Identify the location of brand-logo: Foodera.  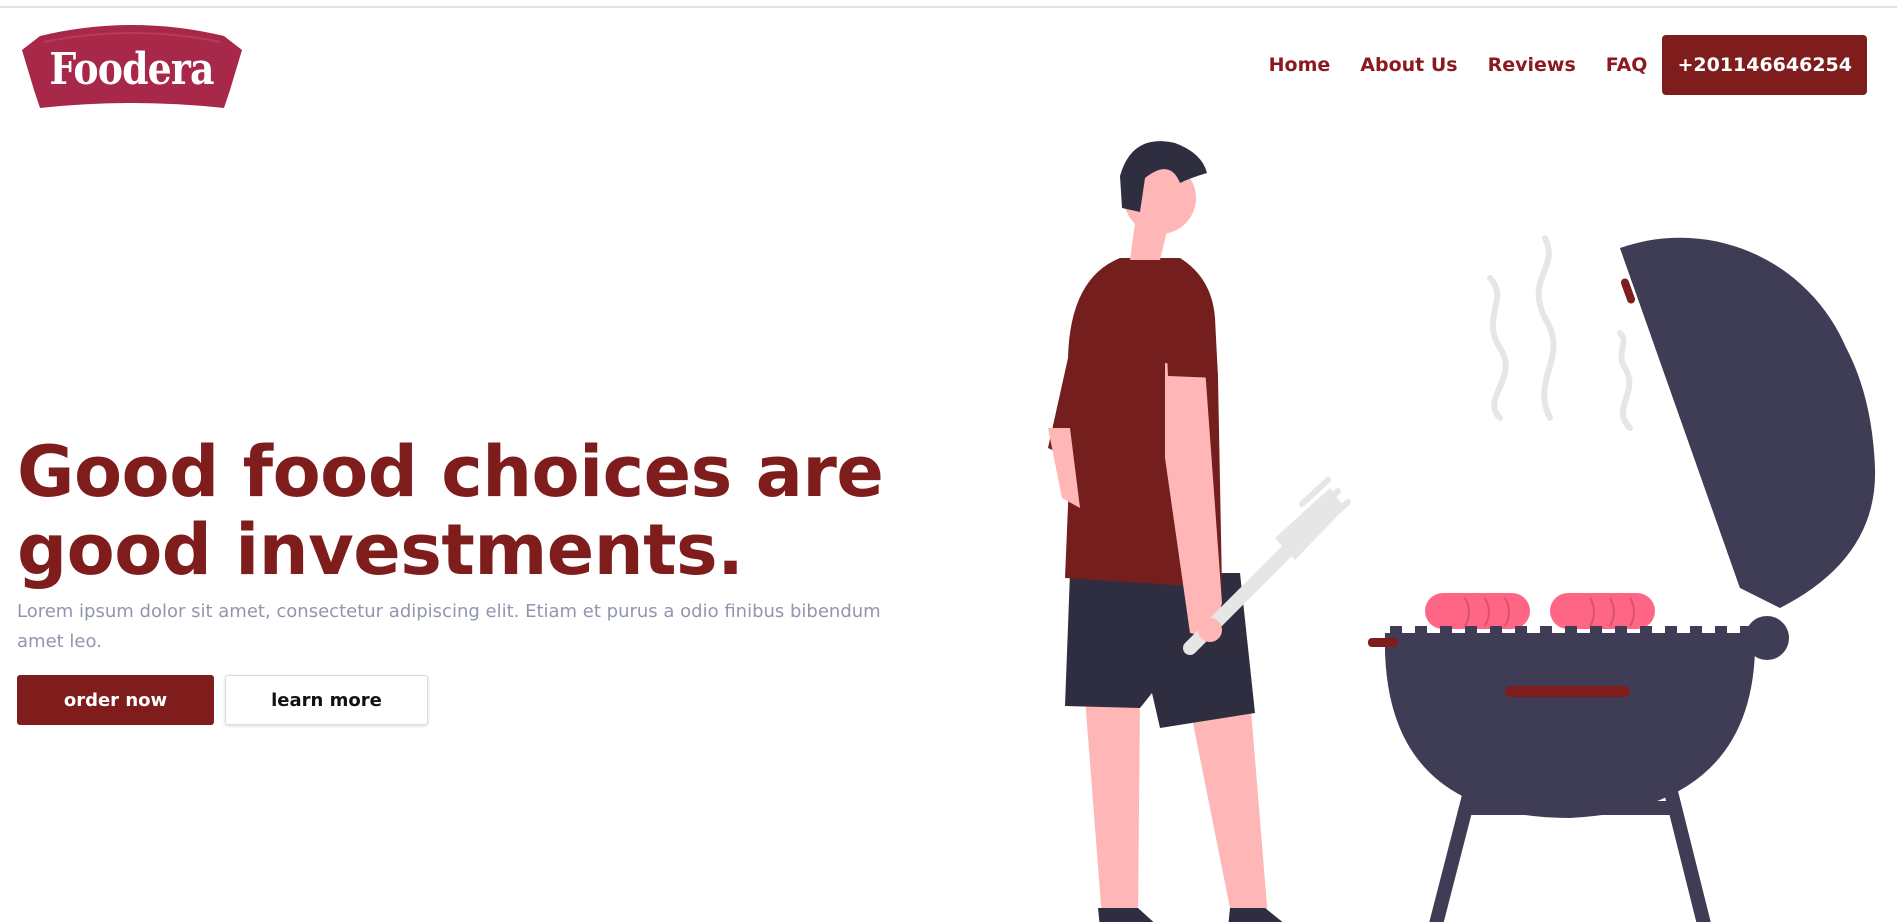
(132, 67).